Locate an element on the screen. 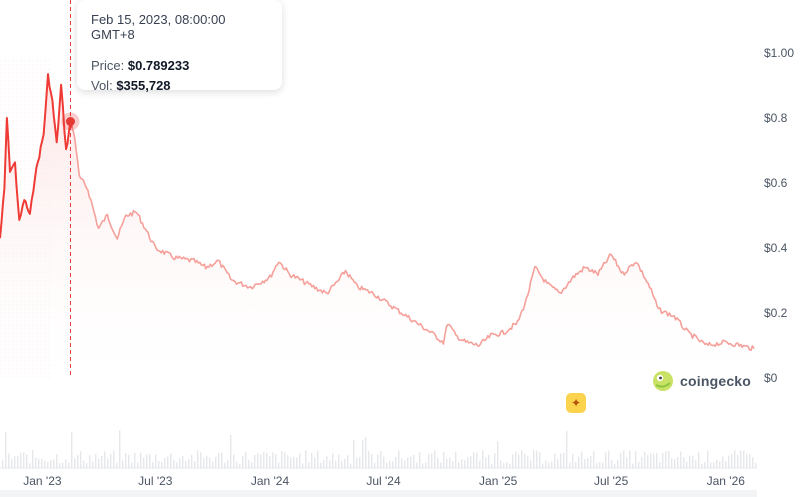 The height and width of the screenshot is (497, 811). x-tick-label: Jul '25 is located at coordinates (611, 481).